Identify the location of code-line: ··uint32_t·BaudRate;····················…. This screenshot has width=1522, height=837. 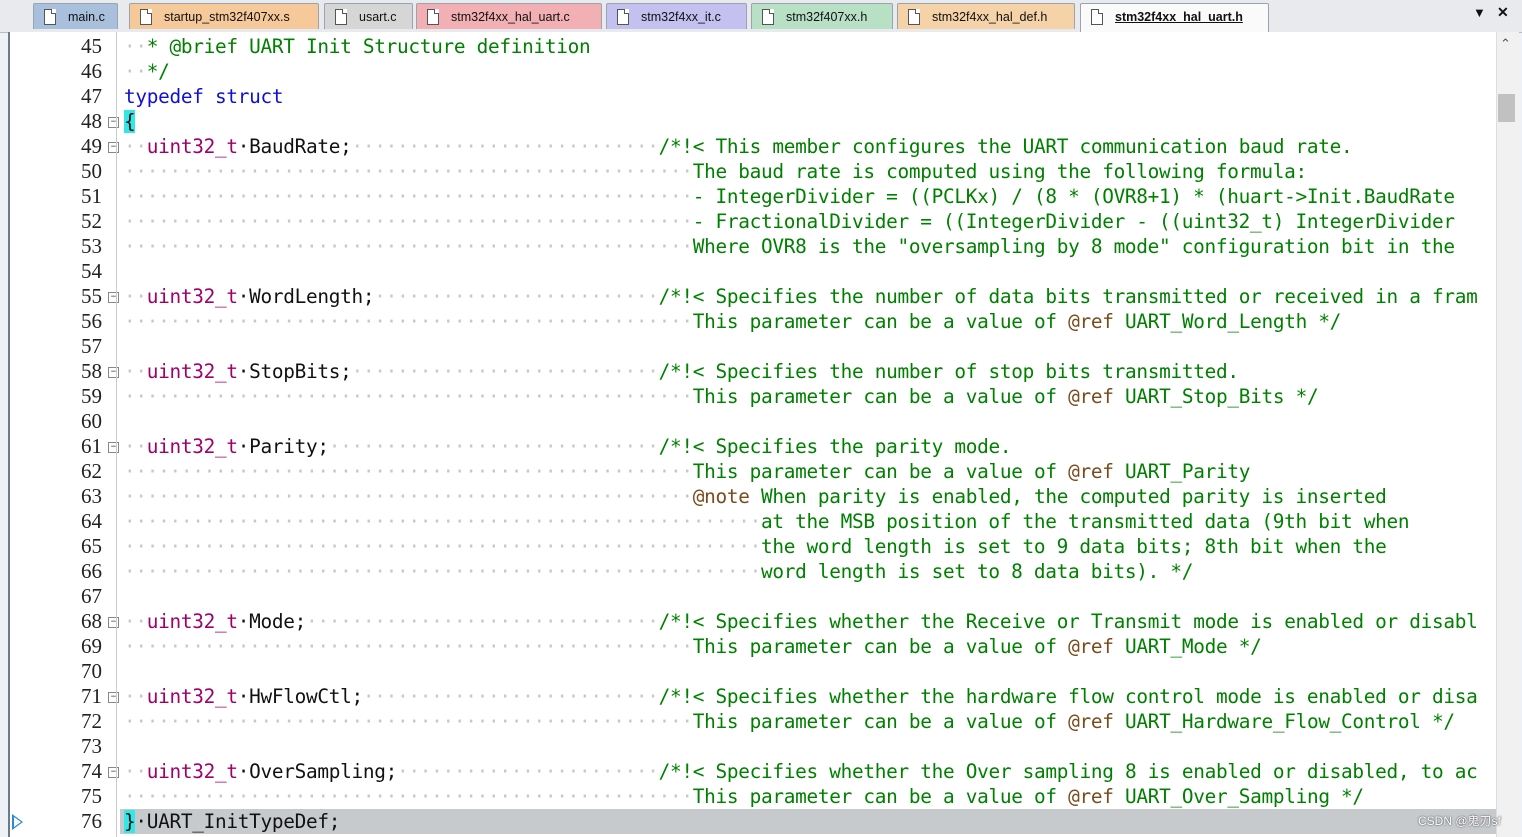
(738, 146).